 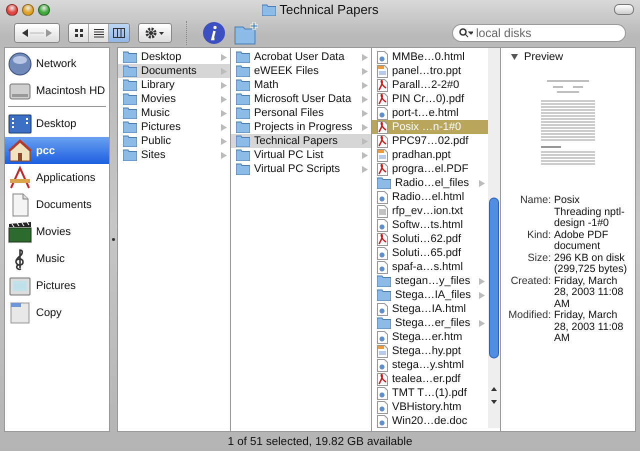 I want to click on file-list-item: Sites, so click(x=174, y=155).